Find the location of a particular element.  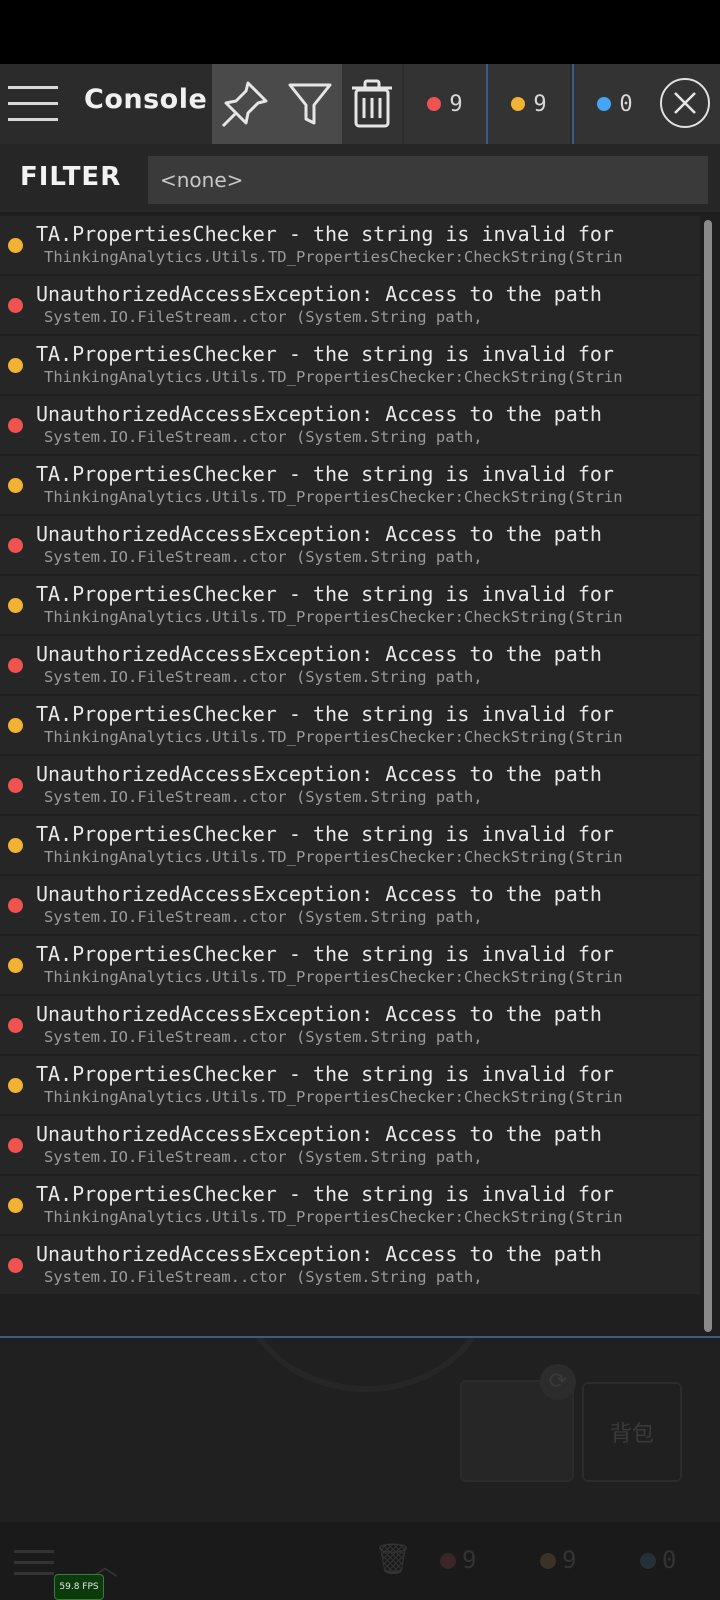

menu-icon is located at coordinates (35, 104).